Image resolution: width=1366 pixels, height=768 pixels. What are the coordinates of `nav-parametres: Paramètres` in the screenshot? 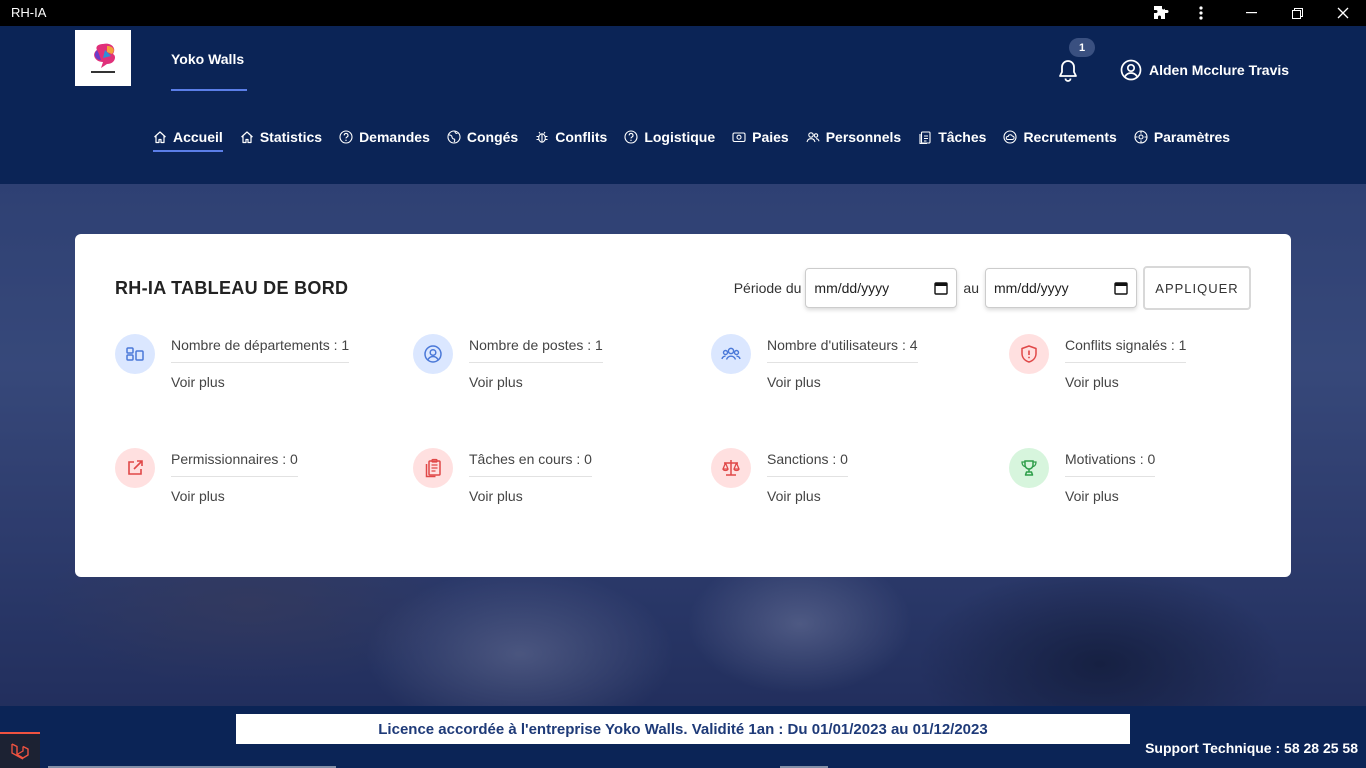 It's located at (1182, 137).